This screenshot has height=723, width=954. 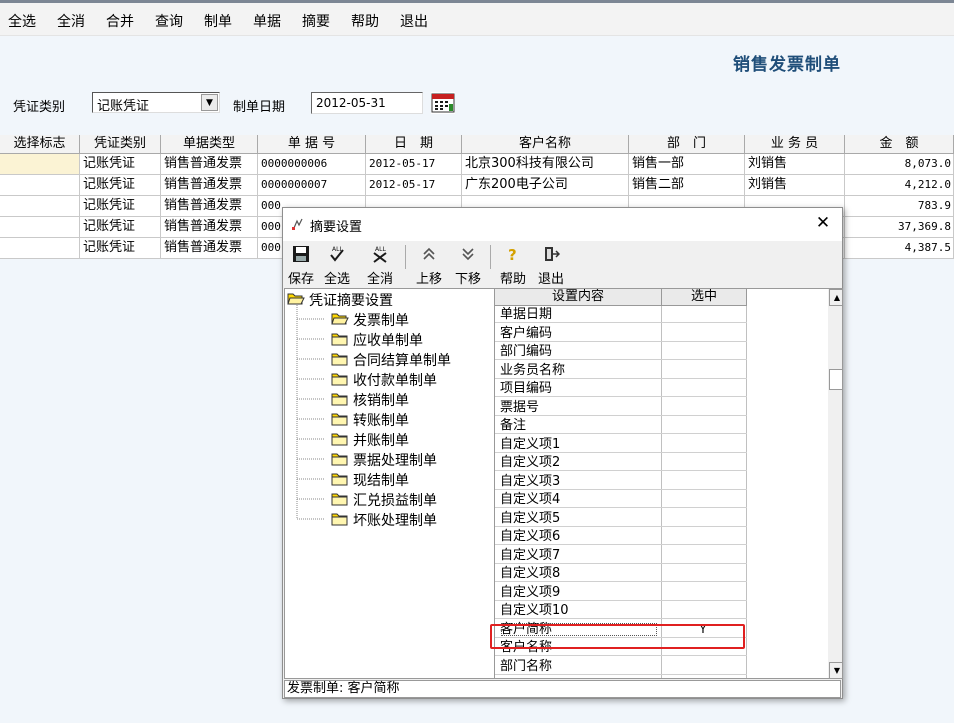 What do you see at coordinates (71, 21) in the screenshot?
I see `menu-deselect-all: 全消` at bounding box center [71, 21].